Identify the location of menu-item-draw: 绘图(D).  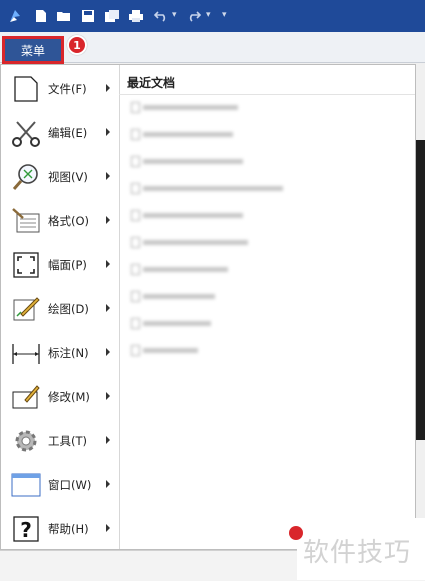
(60, 309).